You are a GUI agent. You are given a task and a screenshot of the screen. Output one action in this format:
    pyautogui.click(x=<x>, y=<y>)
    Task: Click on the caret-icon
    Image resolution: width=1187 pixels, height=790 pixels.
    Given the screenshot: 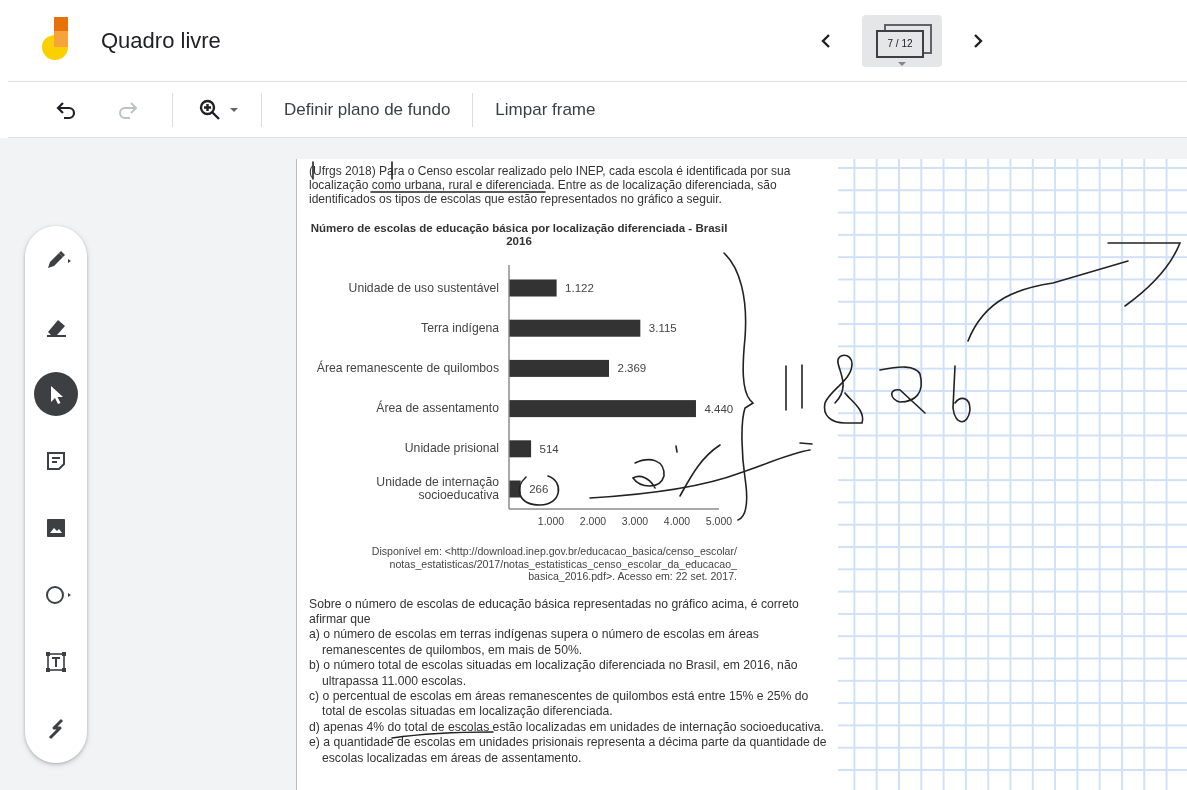 What is the action you would take?
    pyautogui.click(x=902, y=63)
    